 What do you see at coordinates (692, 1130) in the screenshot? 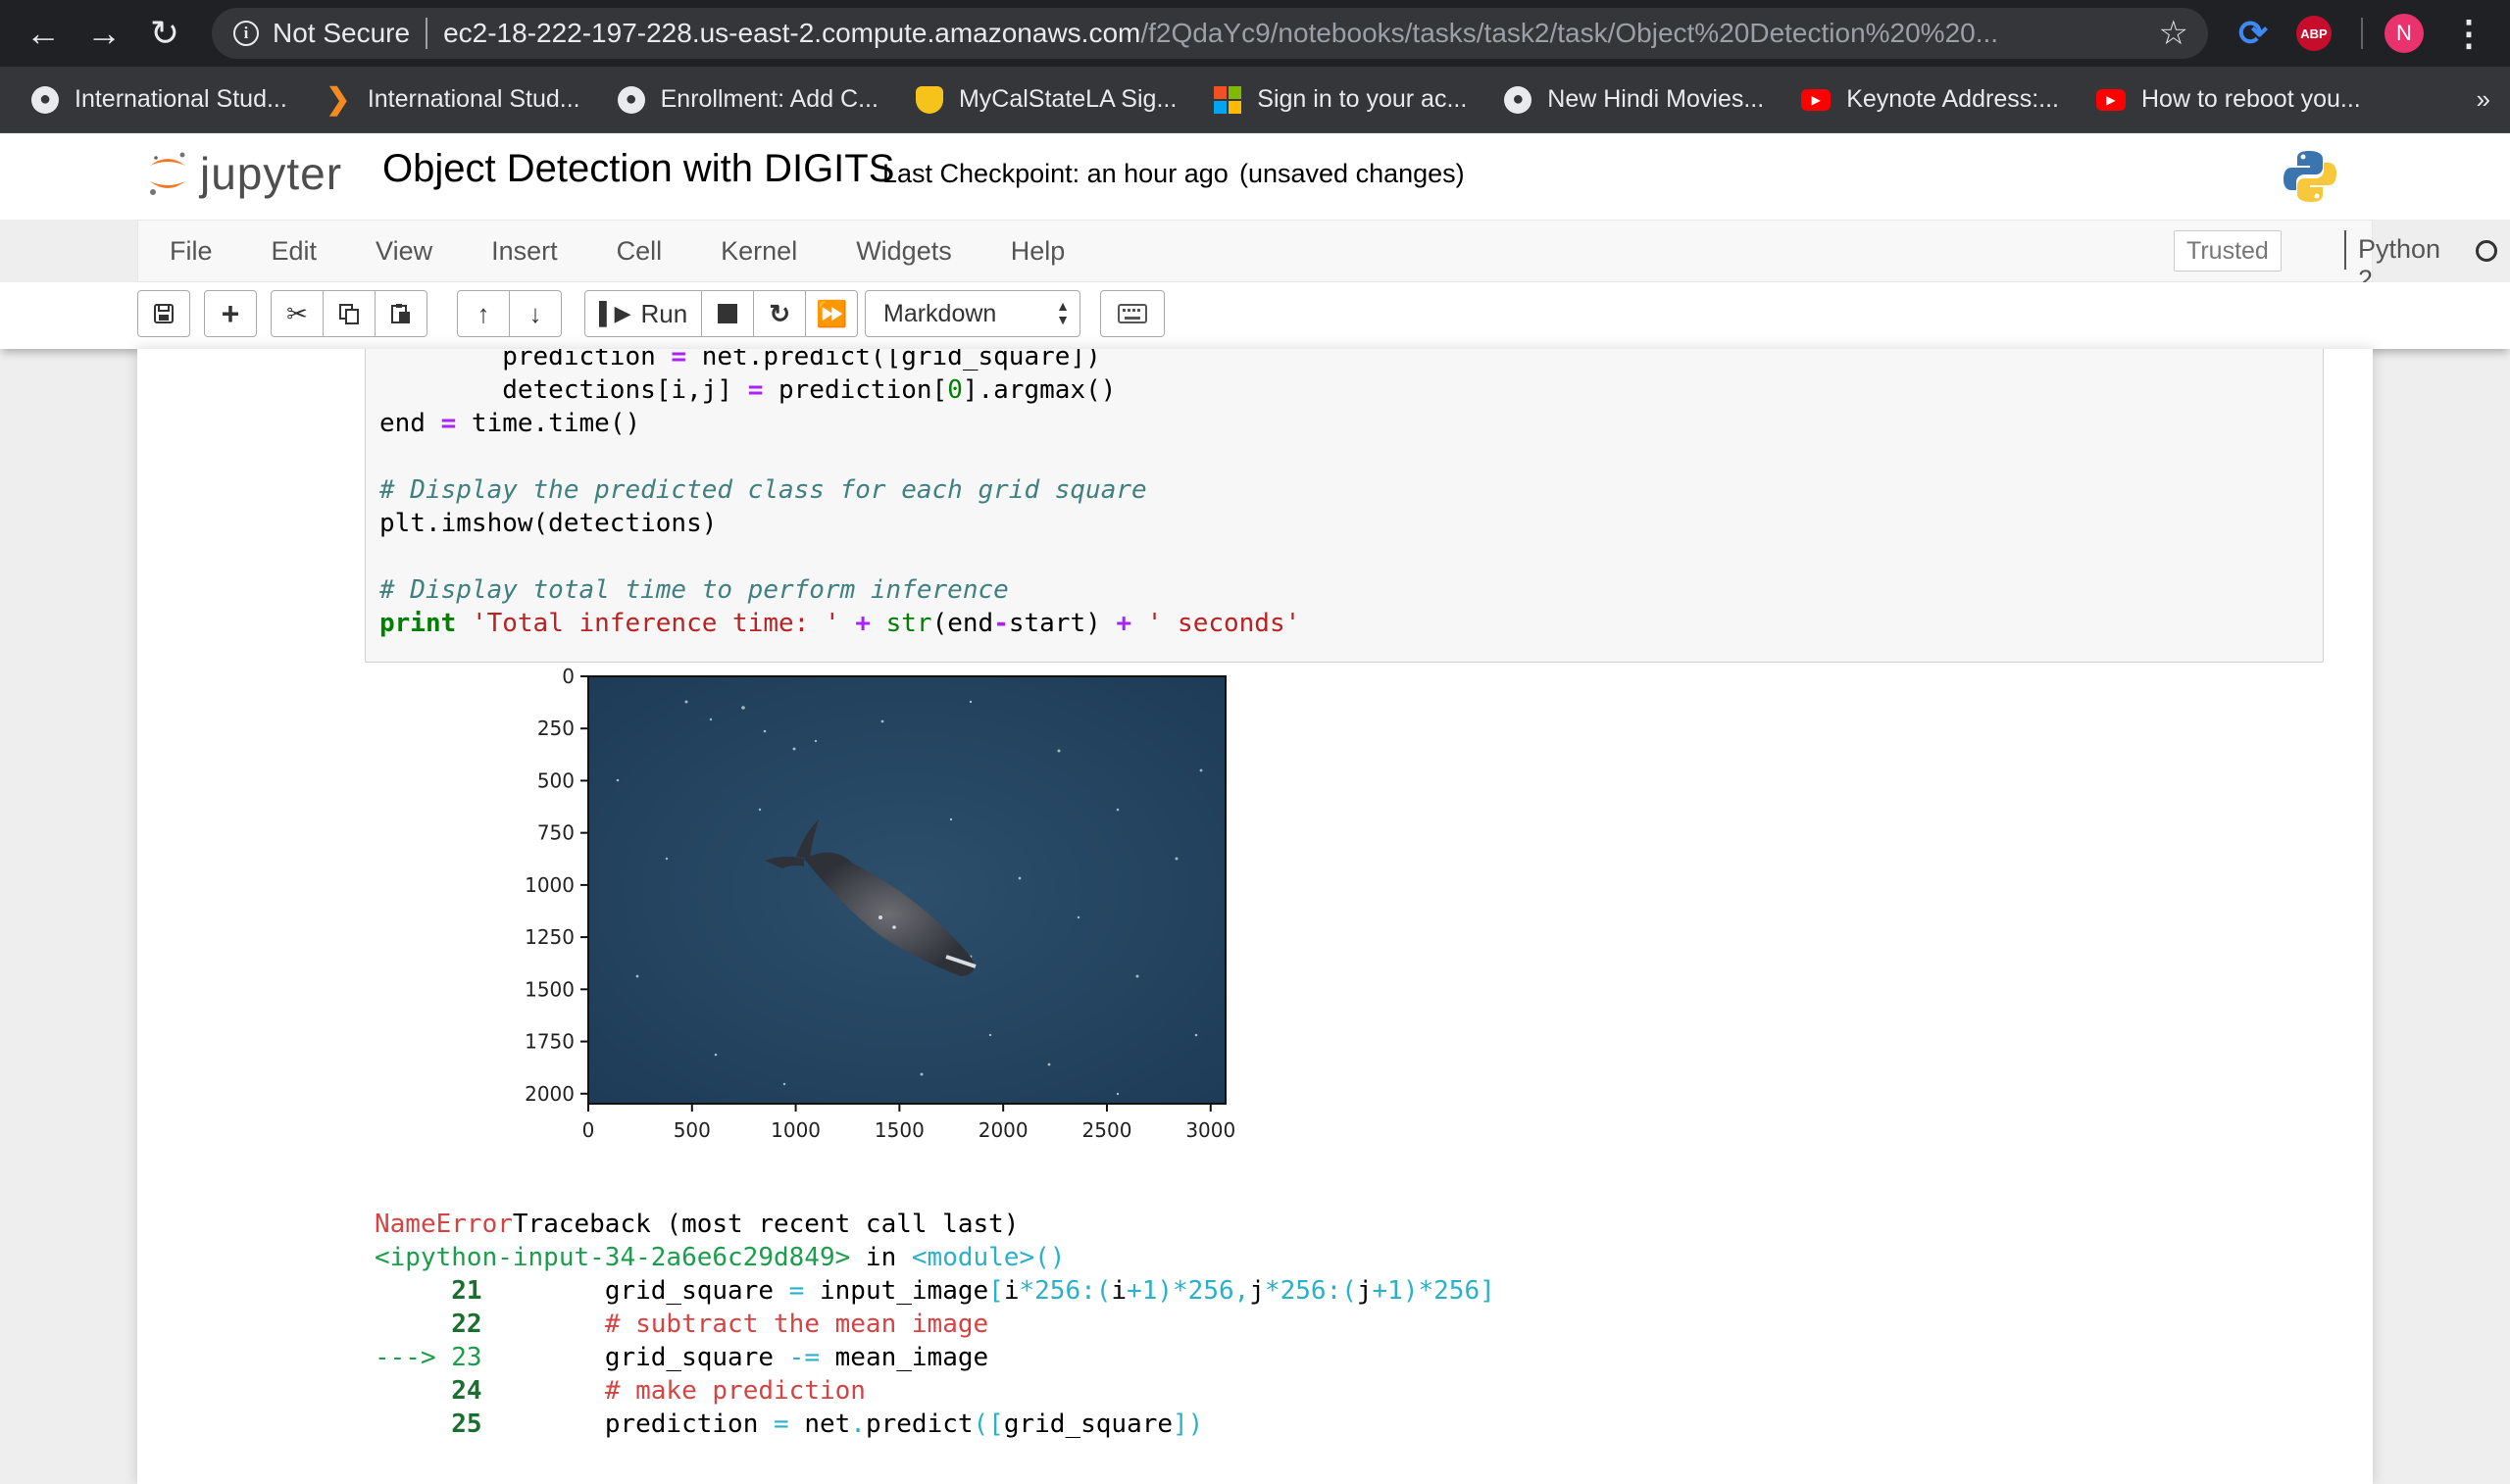
I see `x-tick-label: 500` at bounding box center [692, 1130].